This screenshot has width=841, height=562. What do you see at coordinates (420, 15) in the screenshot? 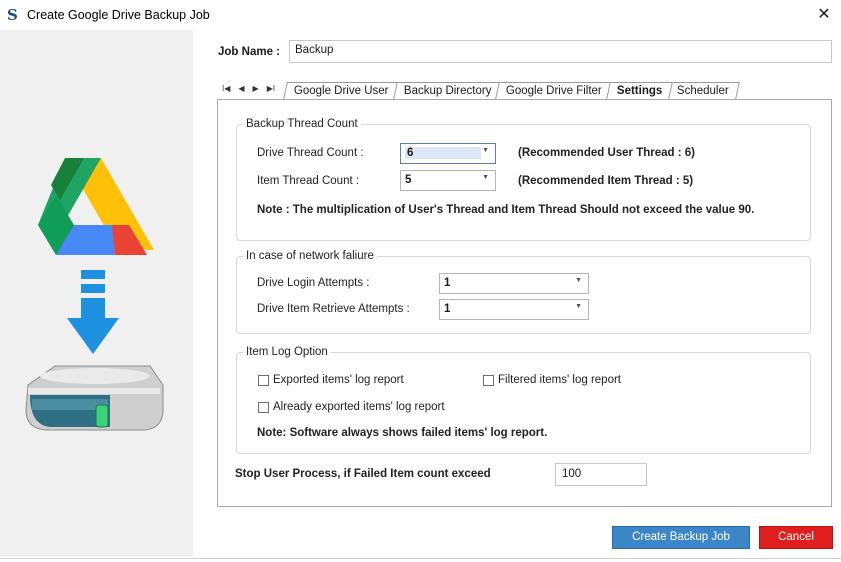
I see `title-bar: S Create Google Drive Backup Job ✕` at bounding box center [420, 15].